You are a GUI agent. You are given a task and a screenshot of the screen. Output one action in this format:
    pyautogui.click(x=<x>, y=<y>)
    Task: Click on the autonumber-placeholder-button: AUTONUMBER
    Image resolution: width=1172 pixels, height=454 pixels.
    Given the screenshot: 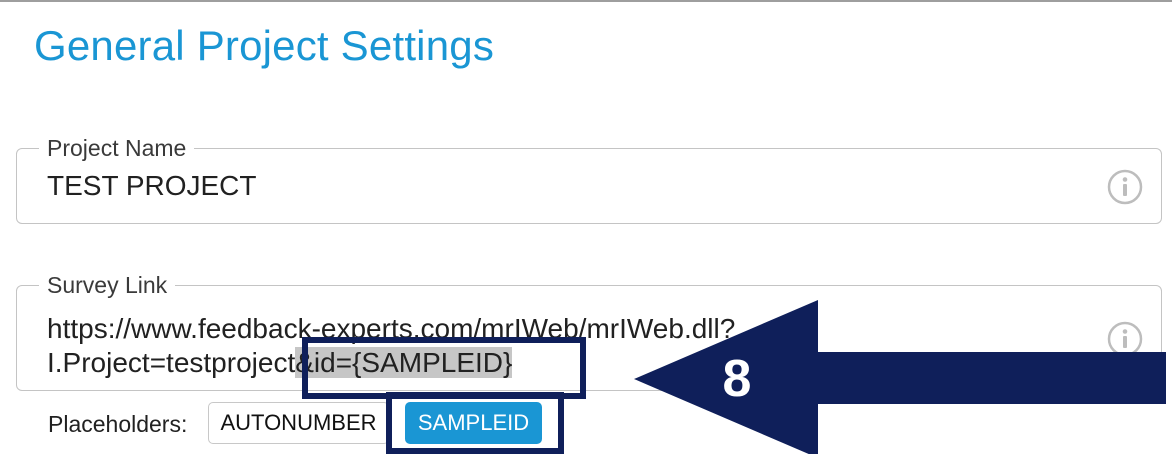 What is the action you would take?
    pyautogui.click(x=298, y=423)
    